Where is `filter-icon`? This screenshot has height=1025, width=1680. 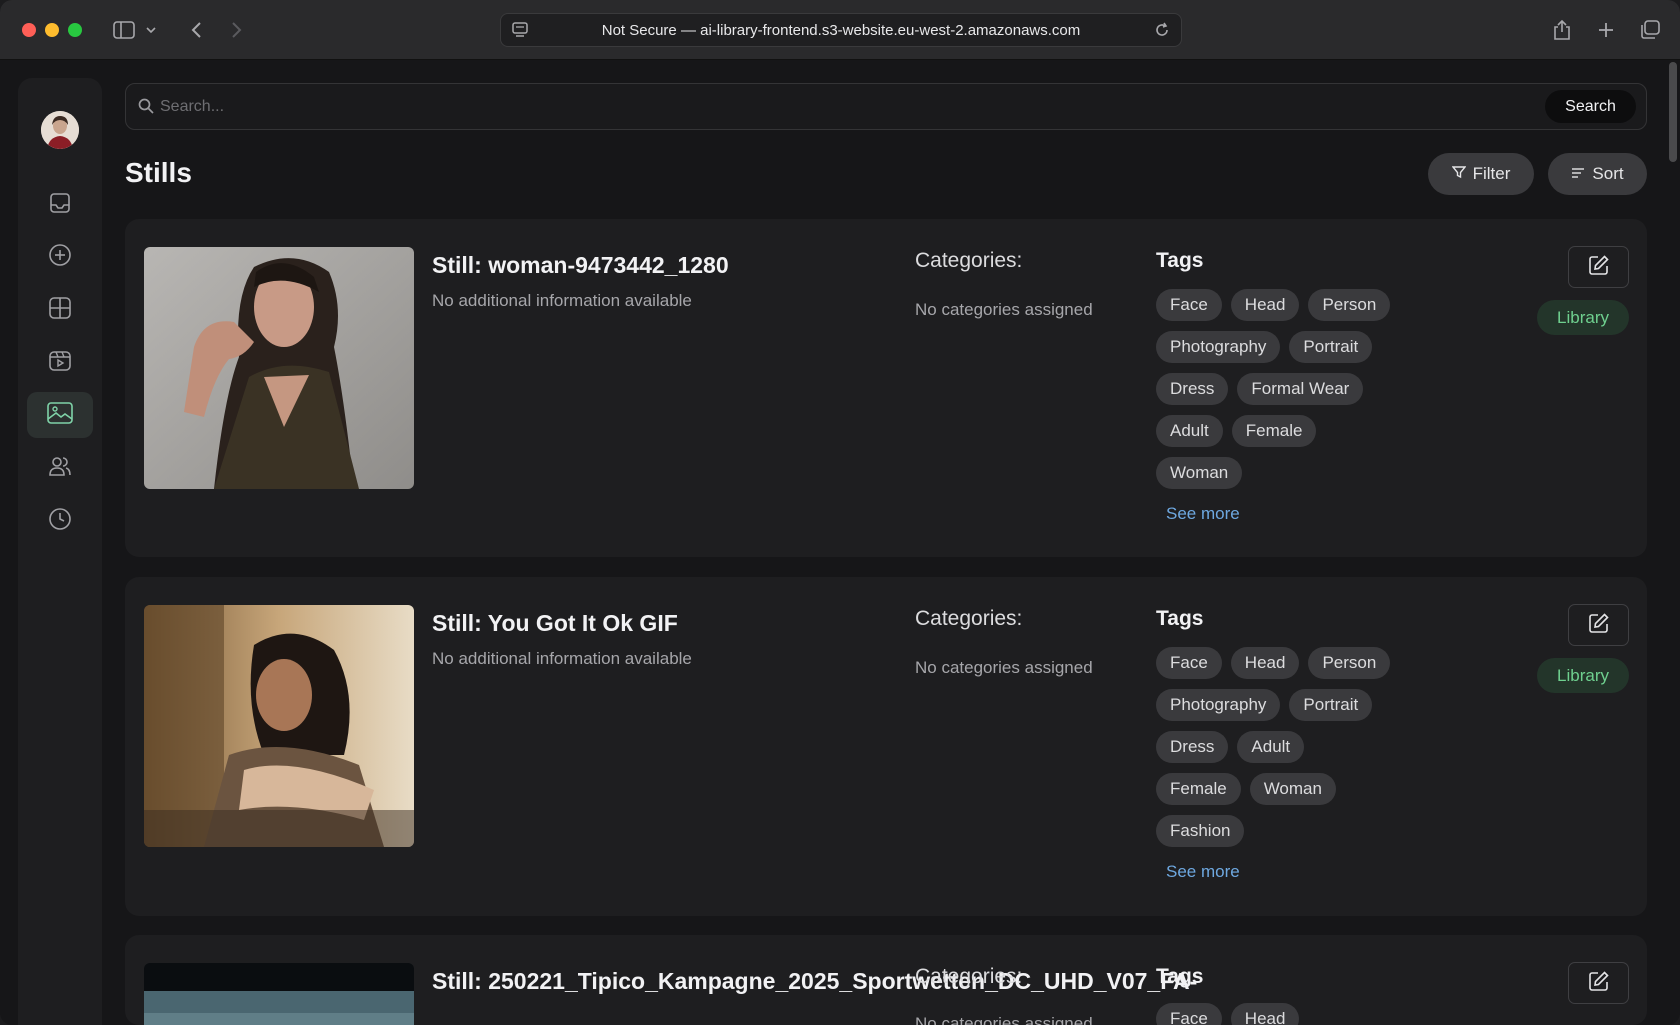
filter-icon is located at coordinates (1459, 174).